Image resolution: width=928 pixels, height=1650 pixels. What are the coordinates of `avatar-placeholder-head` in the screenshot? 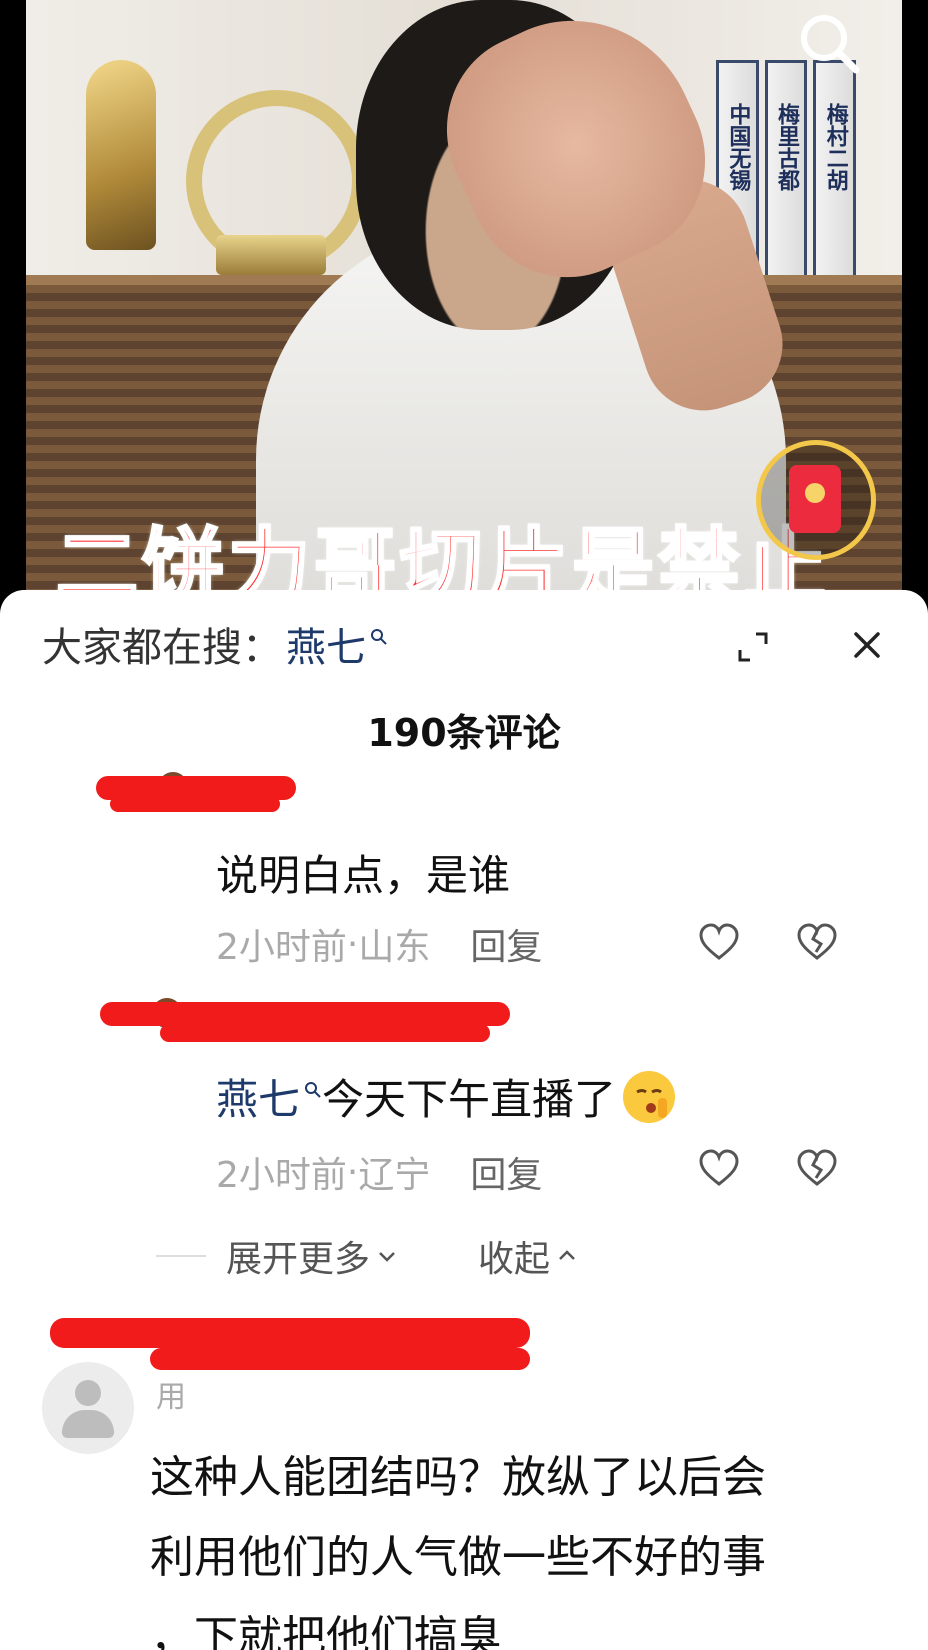 It's located at (88, 1393).